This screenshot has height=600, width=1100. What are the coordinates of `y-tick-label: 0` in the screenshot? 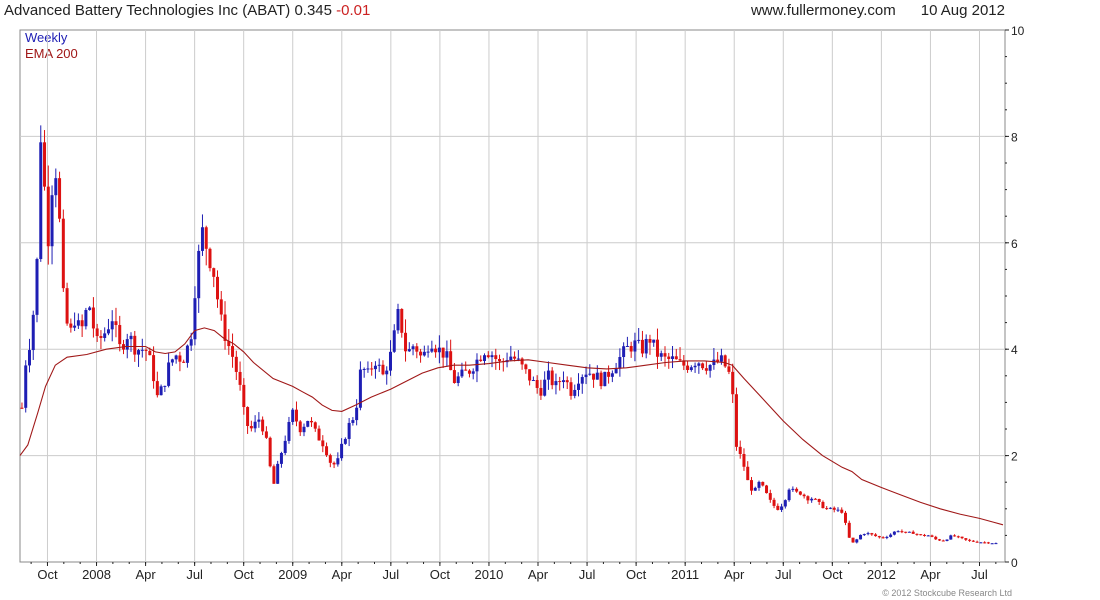 It's located at (1014, 563).